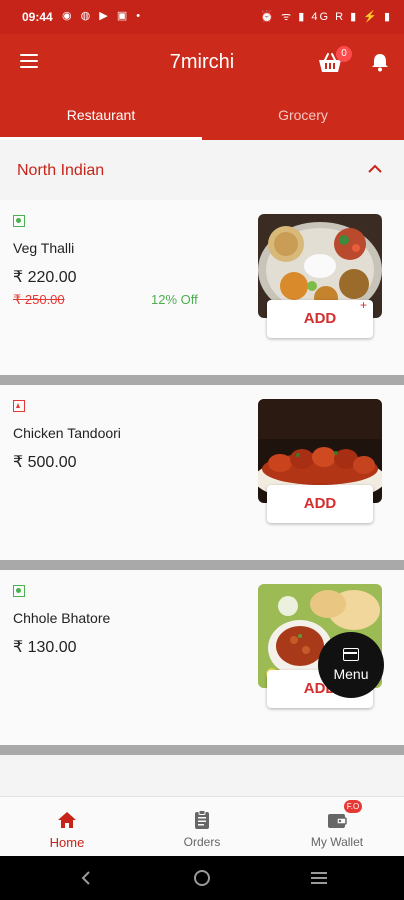 The width and height of the screenshot is (404, 900). Describe the element at coordinates (67, 842) in the screenshot. I see `nav-label: Home` at that location.